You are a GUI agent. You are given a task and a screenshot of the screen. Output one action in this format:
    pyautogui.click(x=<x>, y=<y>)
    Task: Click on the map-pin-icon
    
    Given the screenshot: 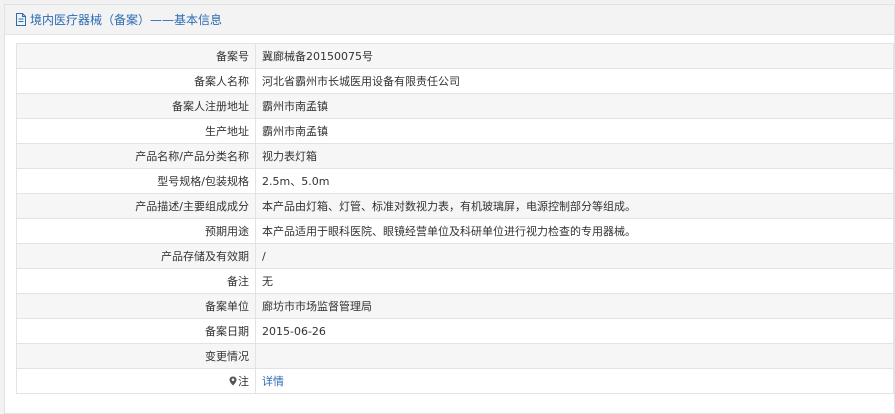 What is the action you would take?
    pyautogui.click(x=233, y=381)
    